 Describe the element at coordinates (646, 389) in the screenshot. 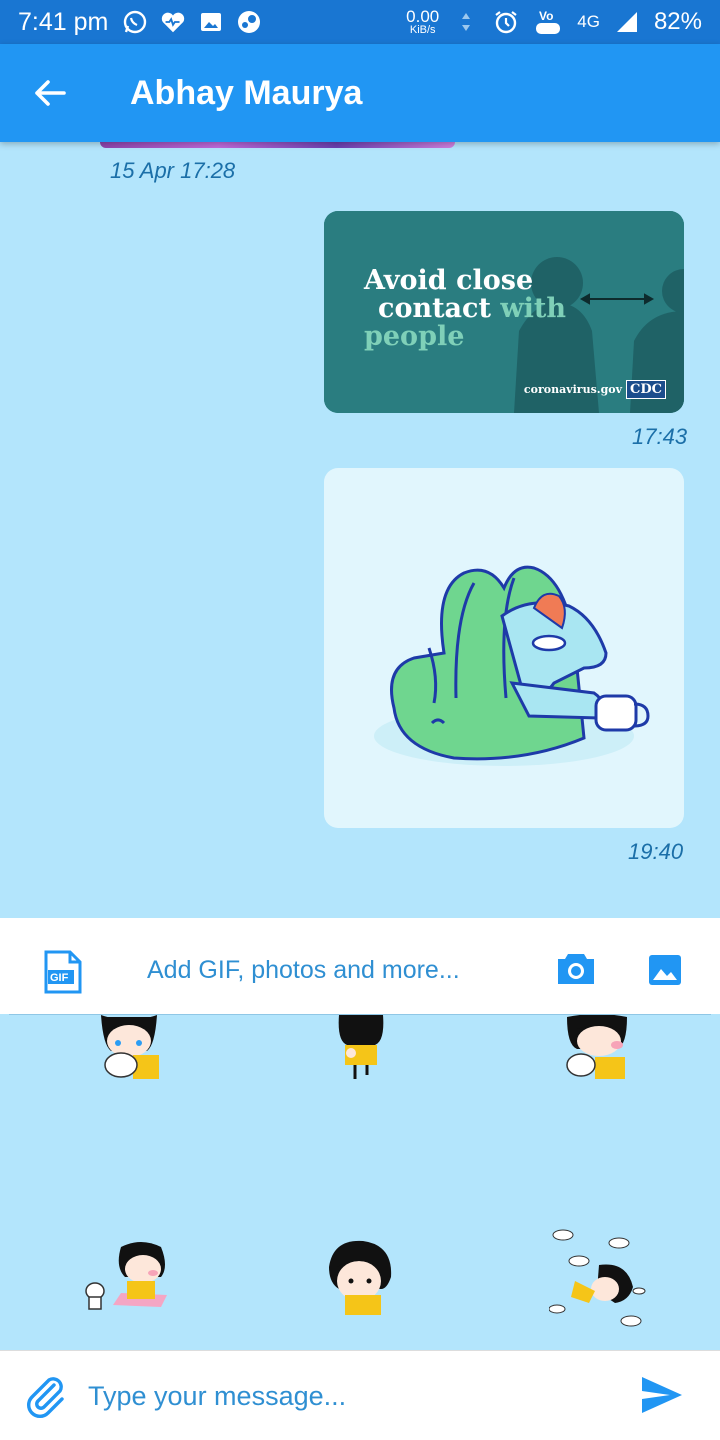

I see `cdc-logo: CDC` at that location.